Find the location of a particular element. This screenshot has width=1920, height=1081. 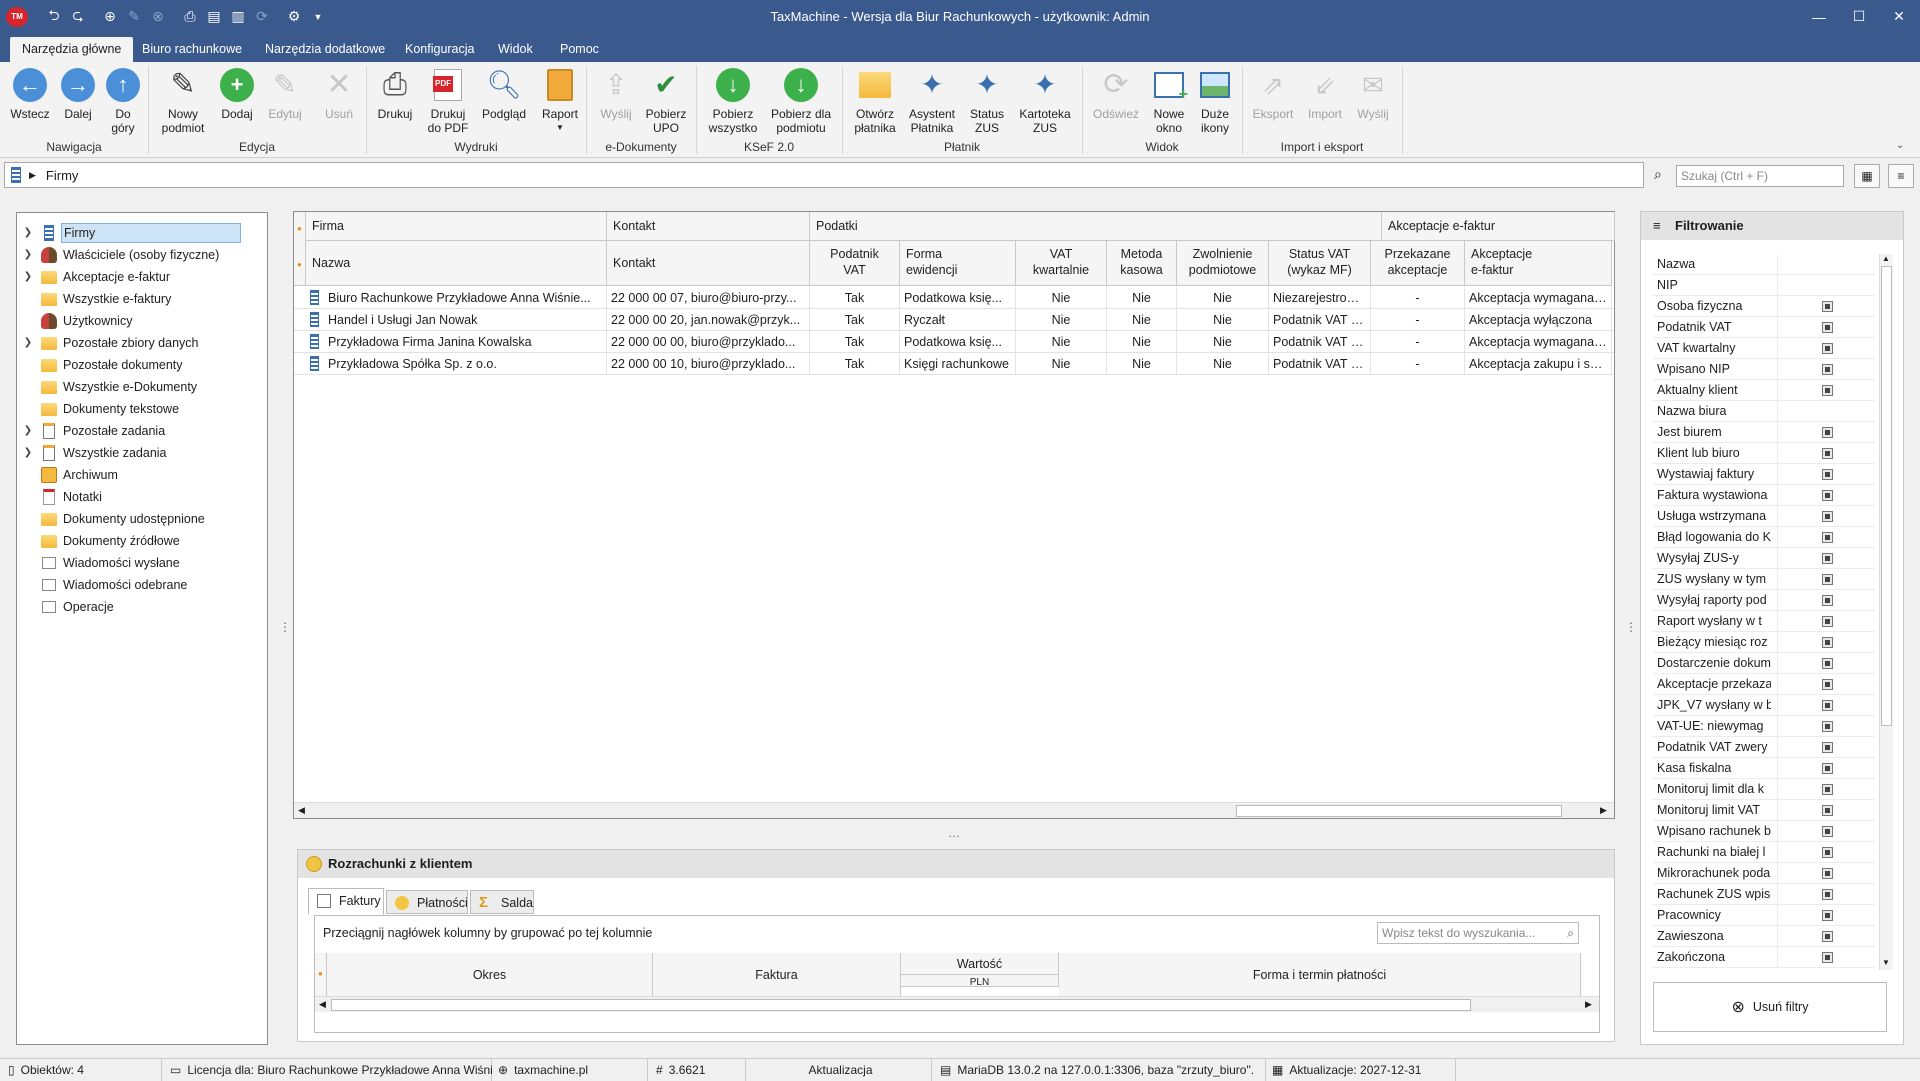

save-icon: ▥ is located at coordinates (238, 17).